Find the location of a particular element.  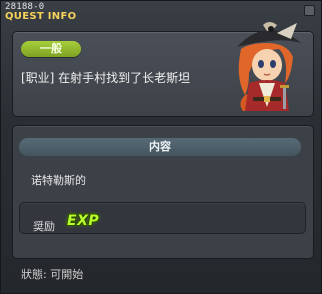

reward-box is located at coordinates (162, 218).